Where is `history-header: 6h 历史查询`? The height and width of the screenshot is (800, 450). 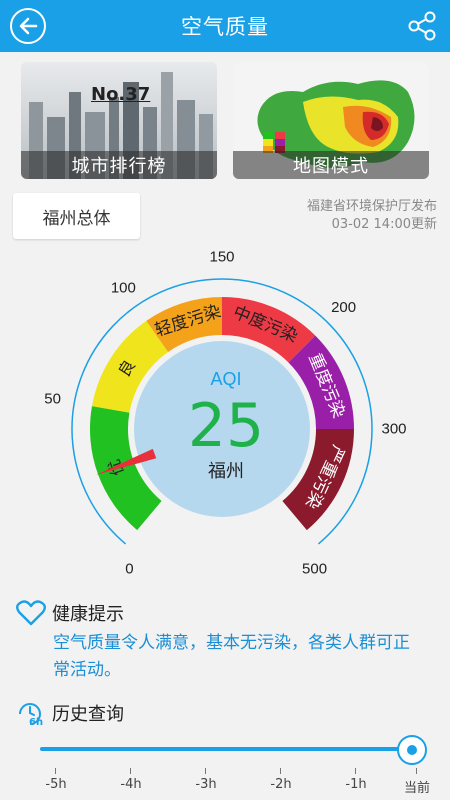
history-header: 6h 历史查询 is located at coordinates (70, 713).